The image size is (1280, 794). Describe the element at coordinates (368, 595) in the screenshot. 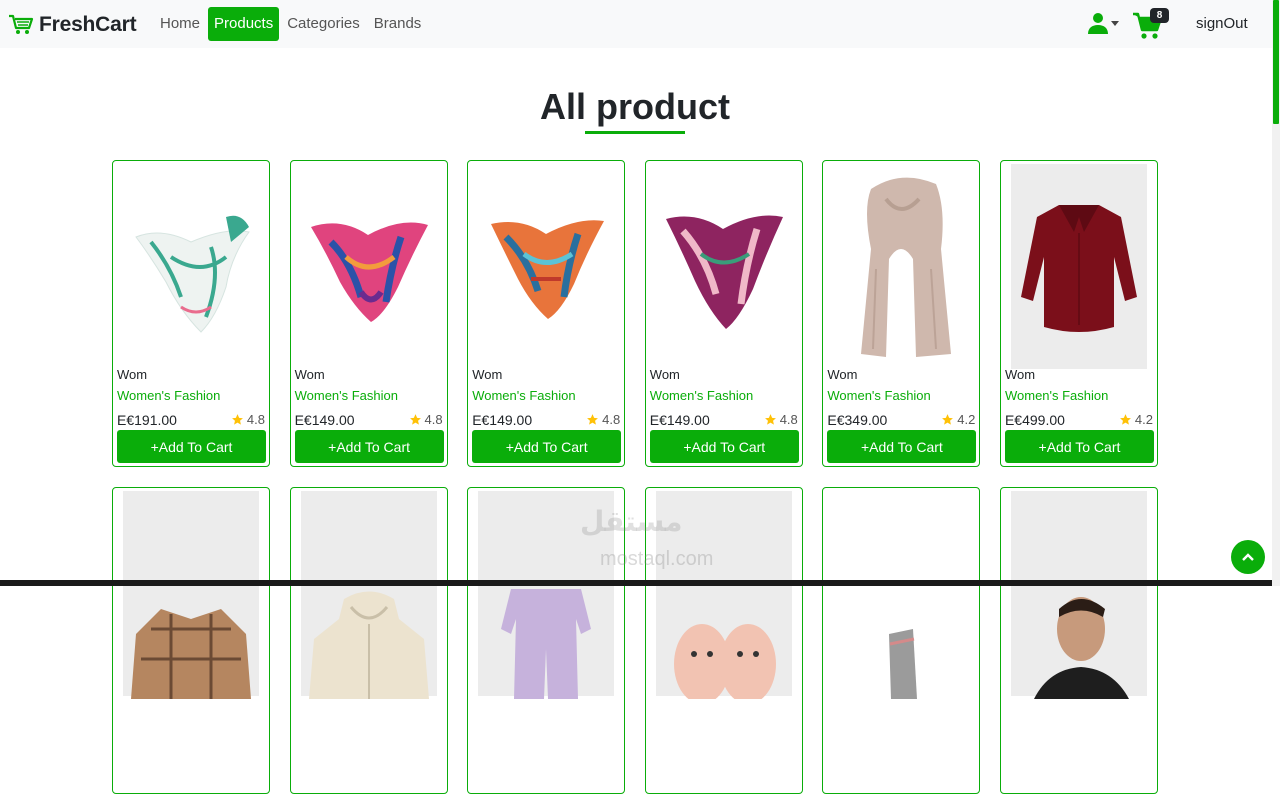

I see `product-image-hoodie` at that location.